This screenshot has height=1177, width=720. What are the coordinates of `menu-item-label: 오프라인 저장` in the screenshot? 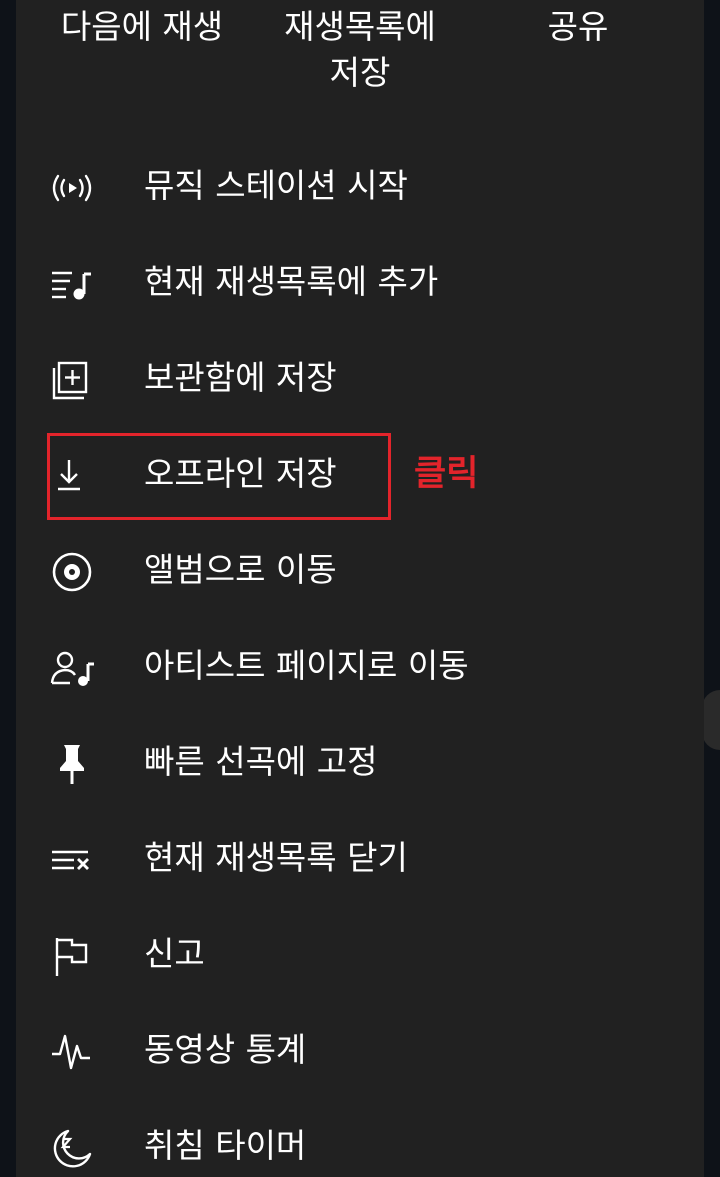 It's located at (240, 473).